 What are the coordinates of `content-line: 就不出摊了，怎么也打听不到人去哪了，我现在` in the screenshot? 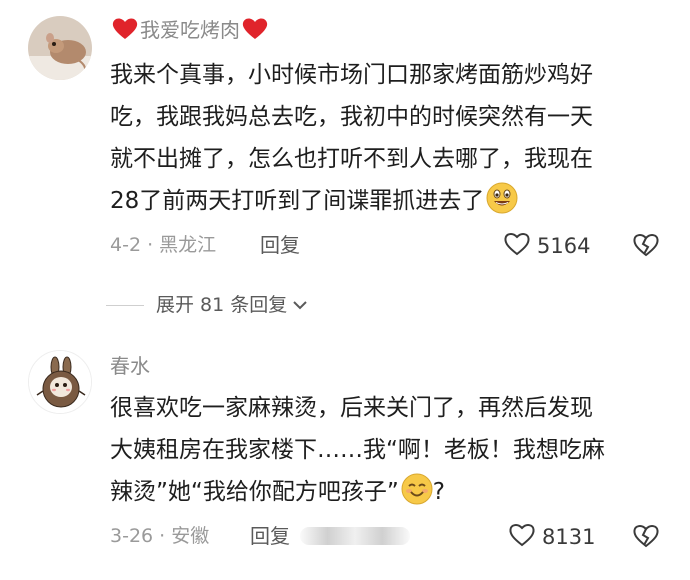 It's located at (351, 159).